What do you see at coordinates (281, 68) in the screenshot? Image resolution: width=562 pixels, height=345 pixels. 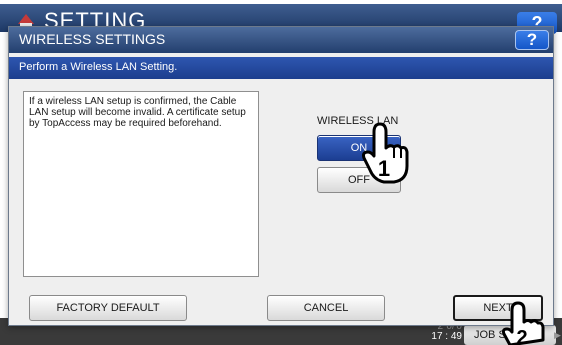 I see `instruction-bar: Perform a Wireless LAN Setting.` at bounding box center [281, 68].